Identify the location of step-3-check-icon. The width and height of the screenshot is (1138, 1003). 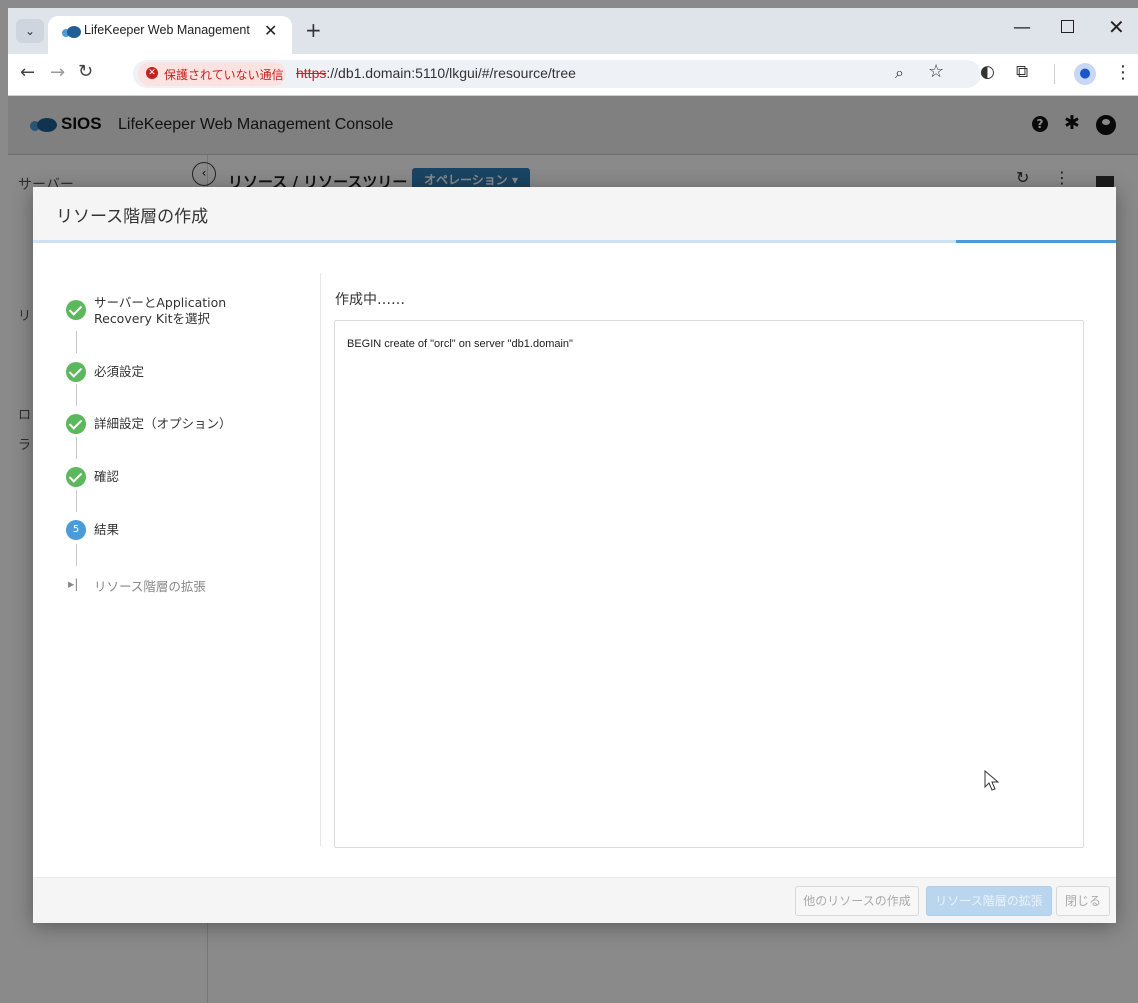
(76, 424).